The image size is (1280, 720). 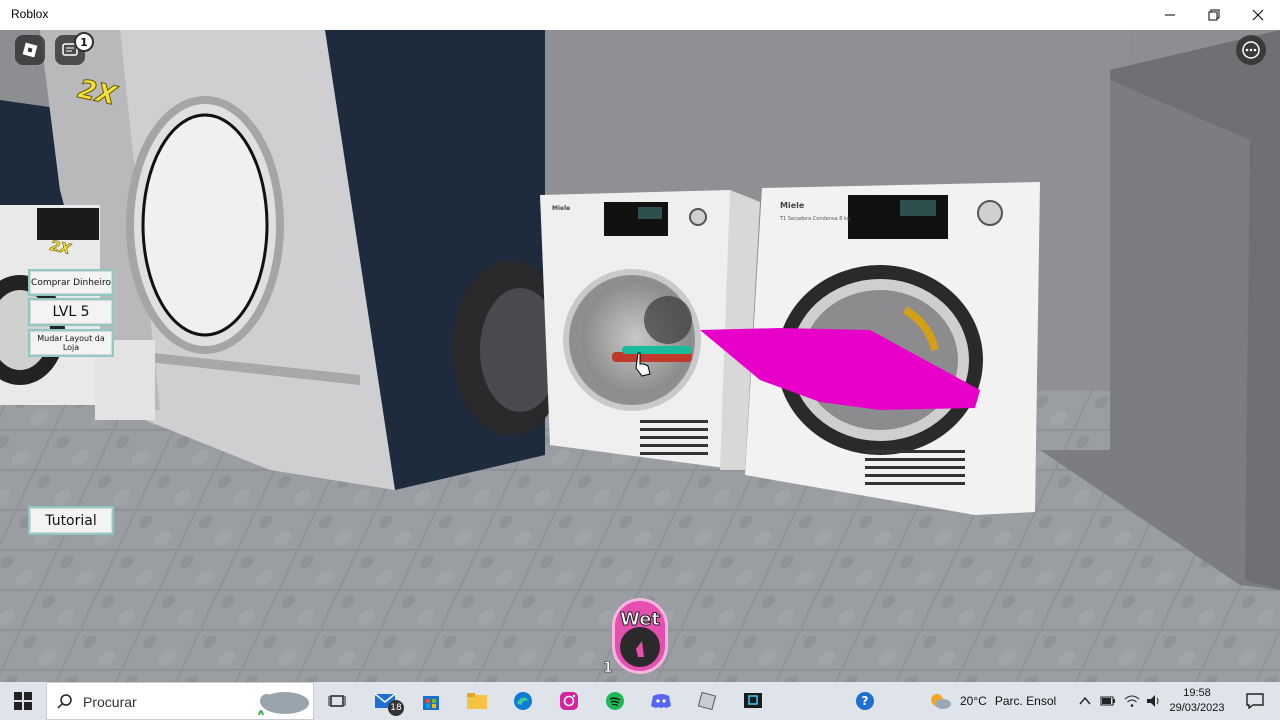 I want to click on notification-icon, so click(x=1255, y=701).